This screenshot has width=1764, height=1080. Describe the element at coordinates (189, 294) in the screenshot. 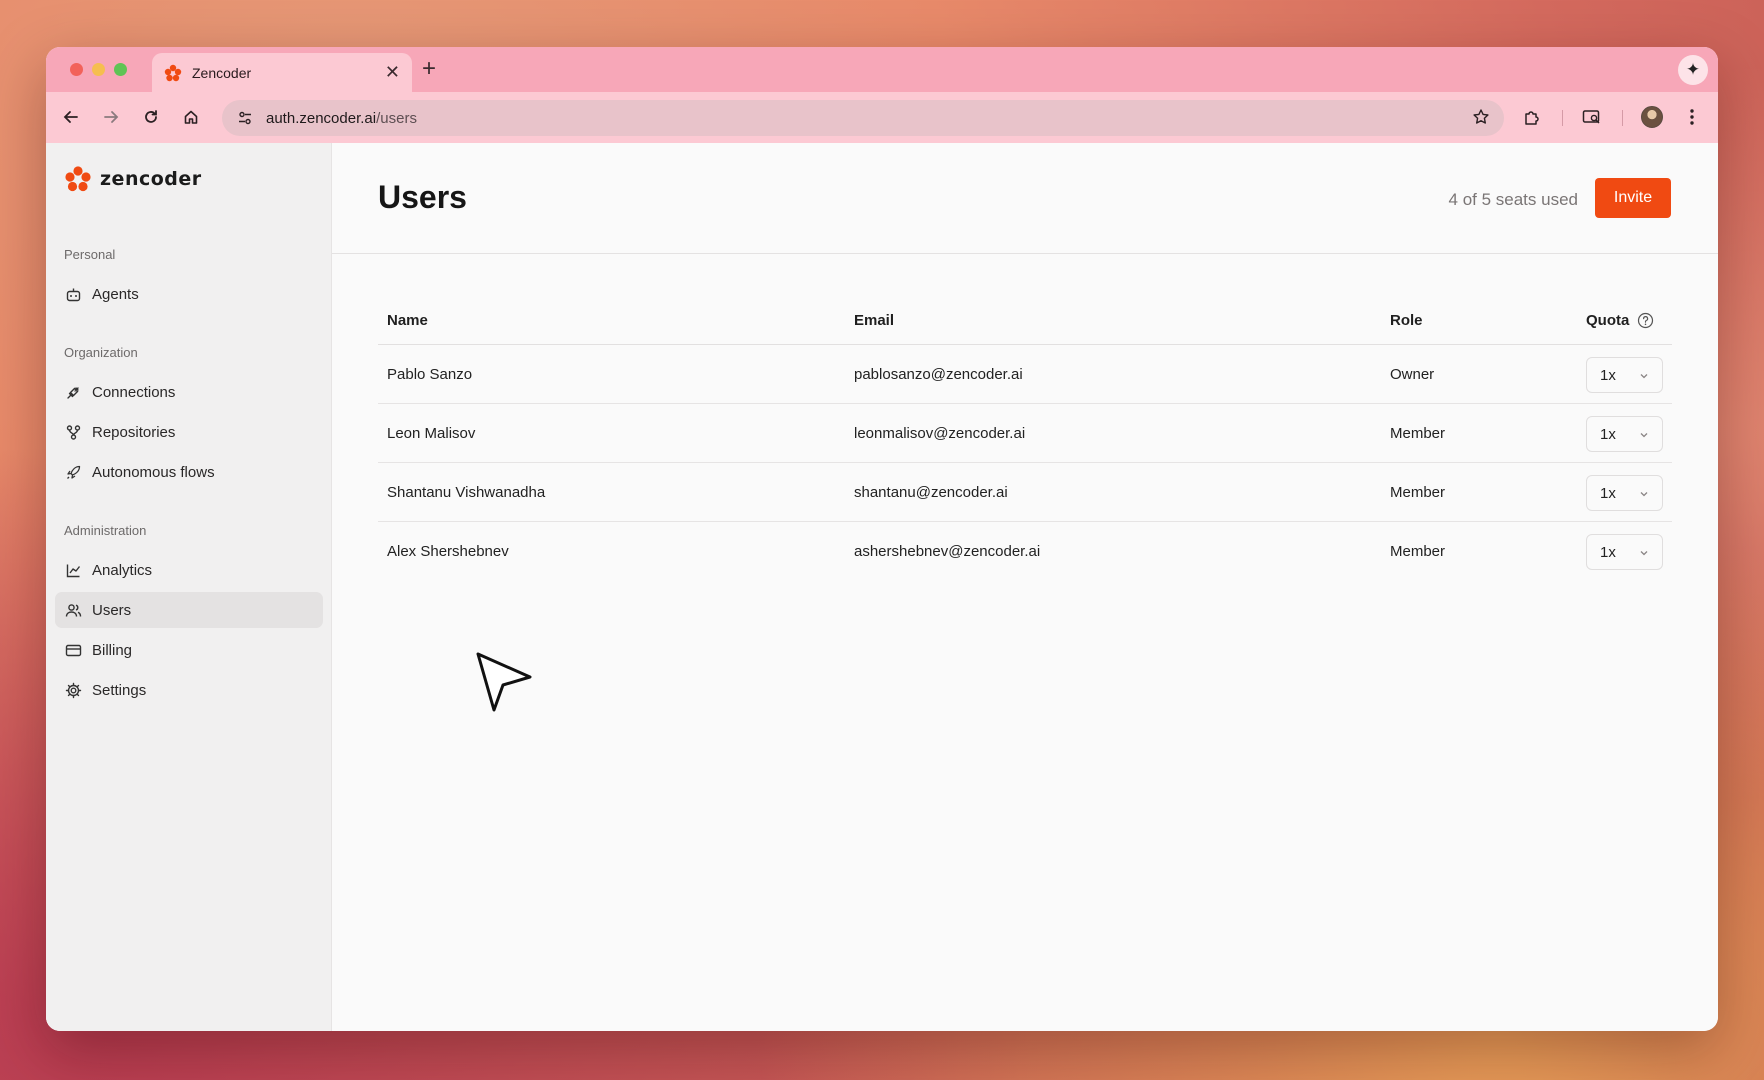

I see `sidebar-item-agents: Agents` at that location.